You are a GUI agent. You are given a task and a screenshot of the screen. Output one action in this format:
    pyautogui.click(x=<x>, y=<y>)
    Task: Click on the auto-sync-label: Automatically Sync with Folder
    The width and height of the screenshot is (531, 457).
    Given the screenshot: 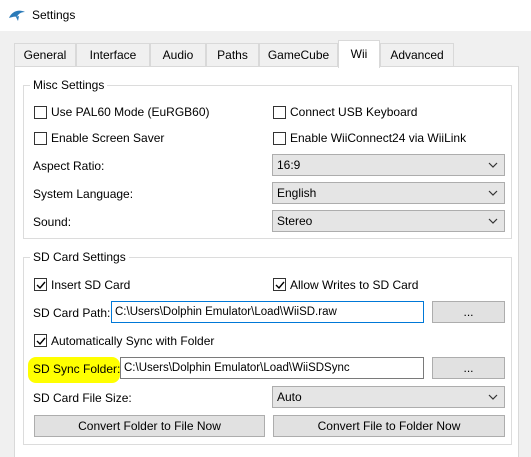 What is the action you would take?
    pyautogui.click(x=133, y=341)
    